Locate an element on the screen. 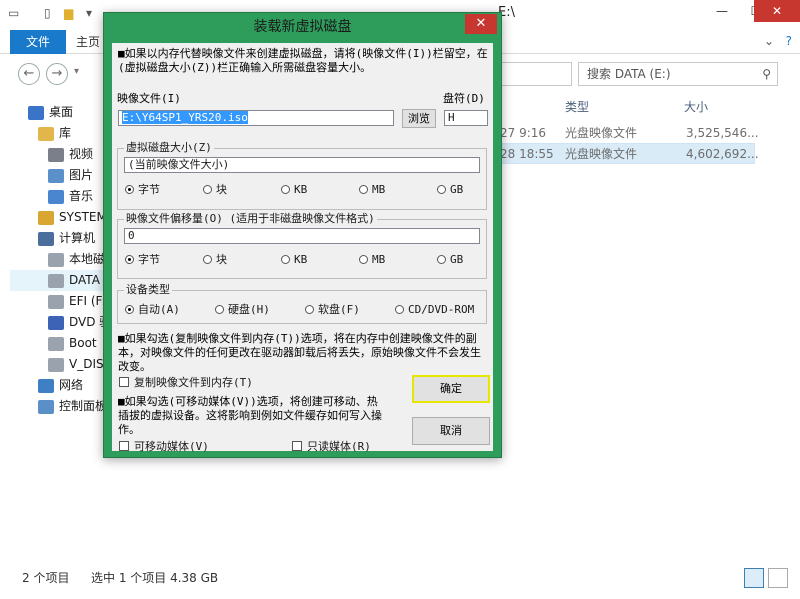 The image size is (800, 599). search-input: 搜索 DATA (E:) ⚲ is located at coordinates (678, 74).